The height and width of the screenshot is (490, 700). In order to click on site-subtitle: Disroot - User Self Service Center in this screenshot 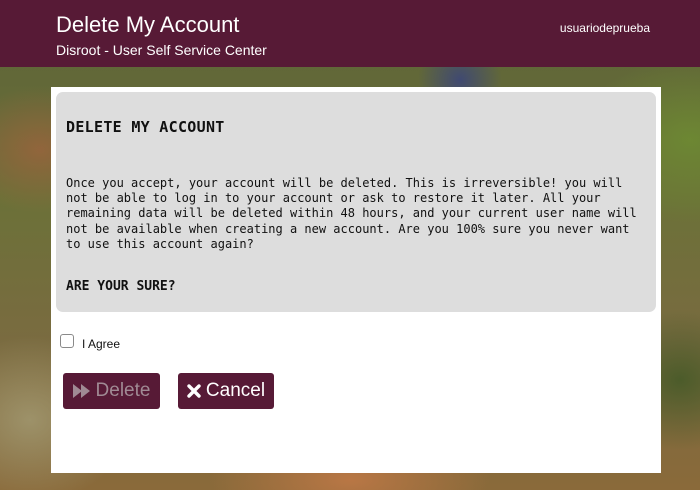, I will do `click(161, 50)`.